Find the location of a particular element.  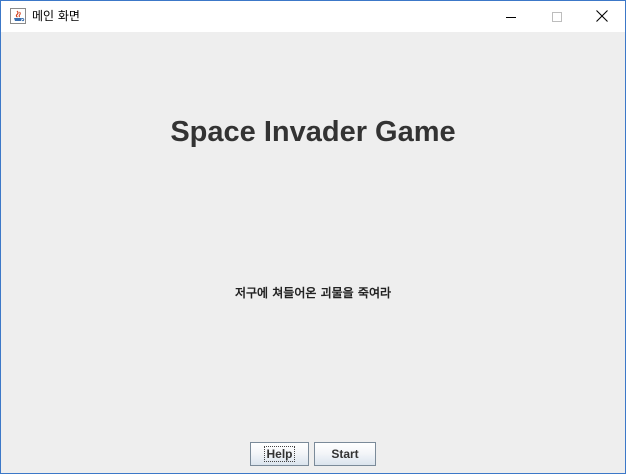

game-title: Space Invader Game is located at coordinates (313, 132).